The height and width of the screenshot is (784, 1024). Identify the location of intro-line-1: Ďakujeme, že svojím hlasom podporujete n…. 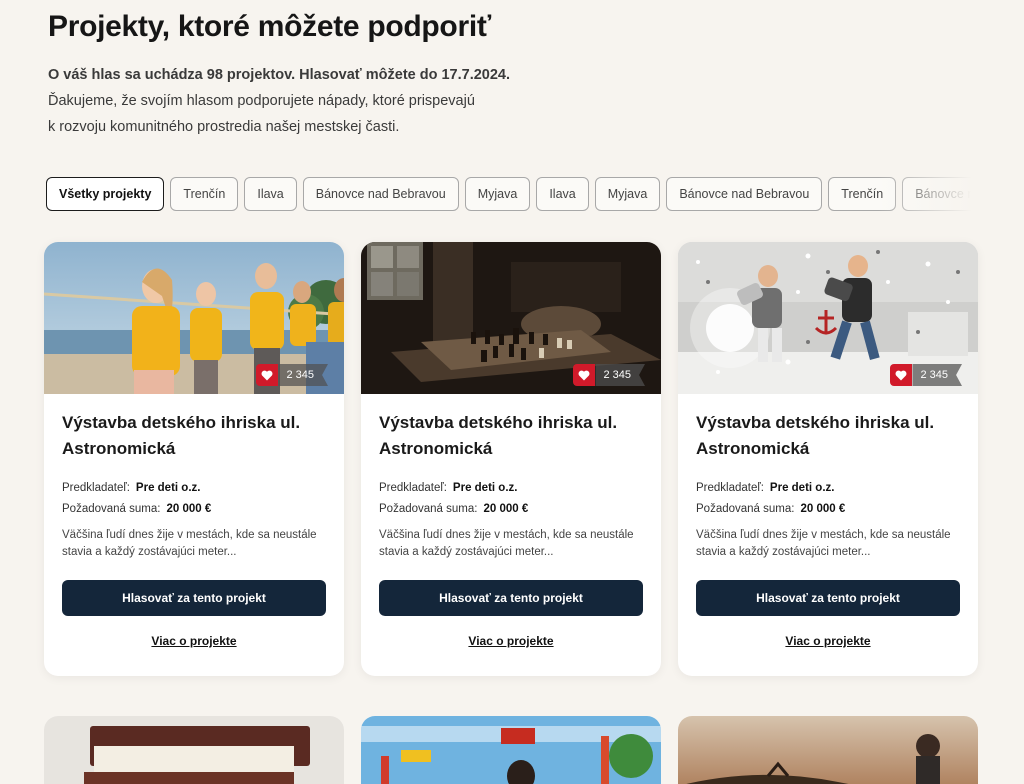
(261, 101).